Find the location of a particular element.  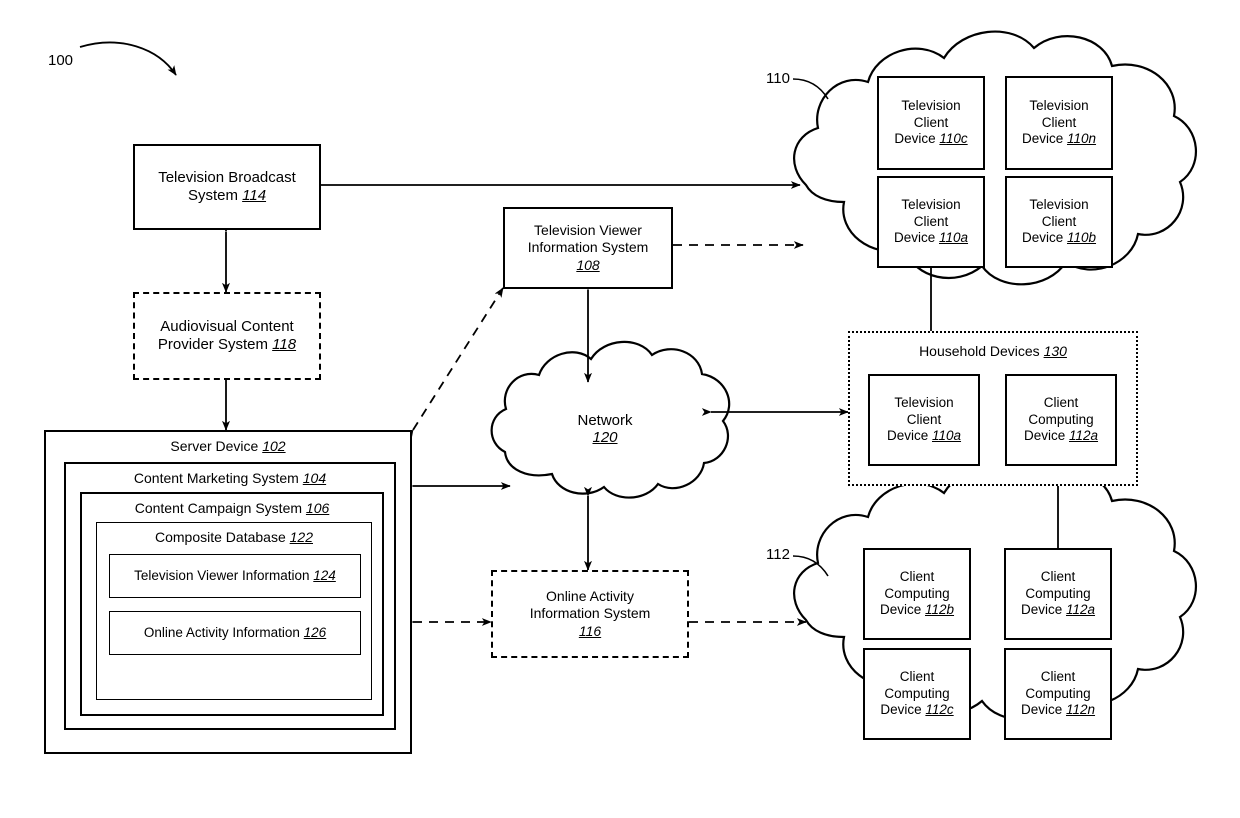

content-campaign-label: Content Campaign System is located at coordinates (218, 508).